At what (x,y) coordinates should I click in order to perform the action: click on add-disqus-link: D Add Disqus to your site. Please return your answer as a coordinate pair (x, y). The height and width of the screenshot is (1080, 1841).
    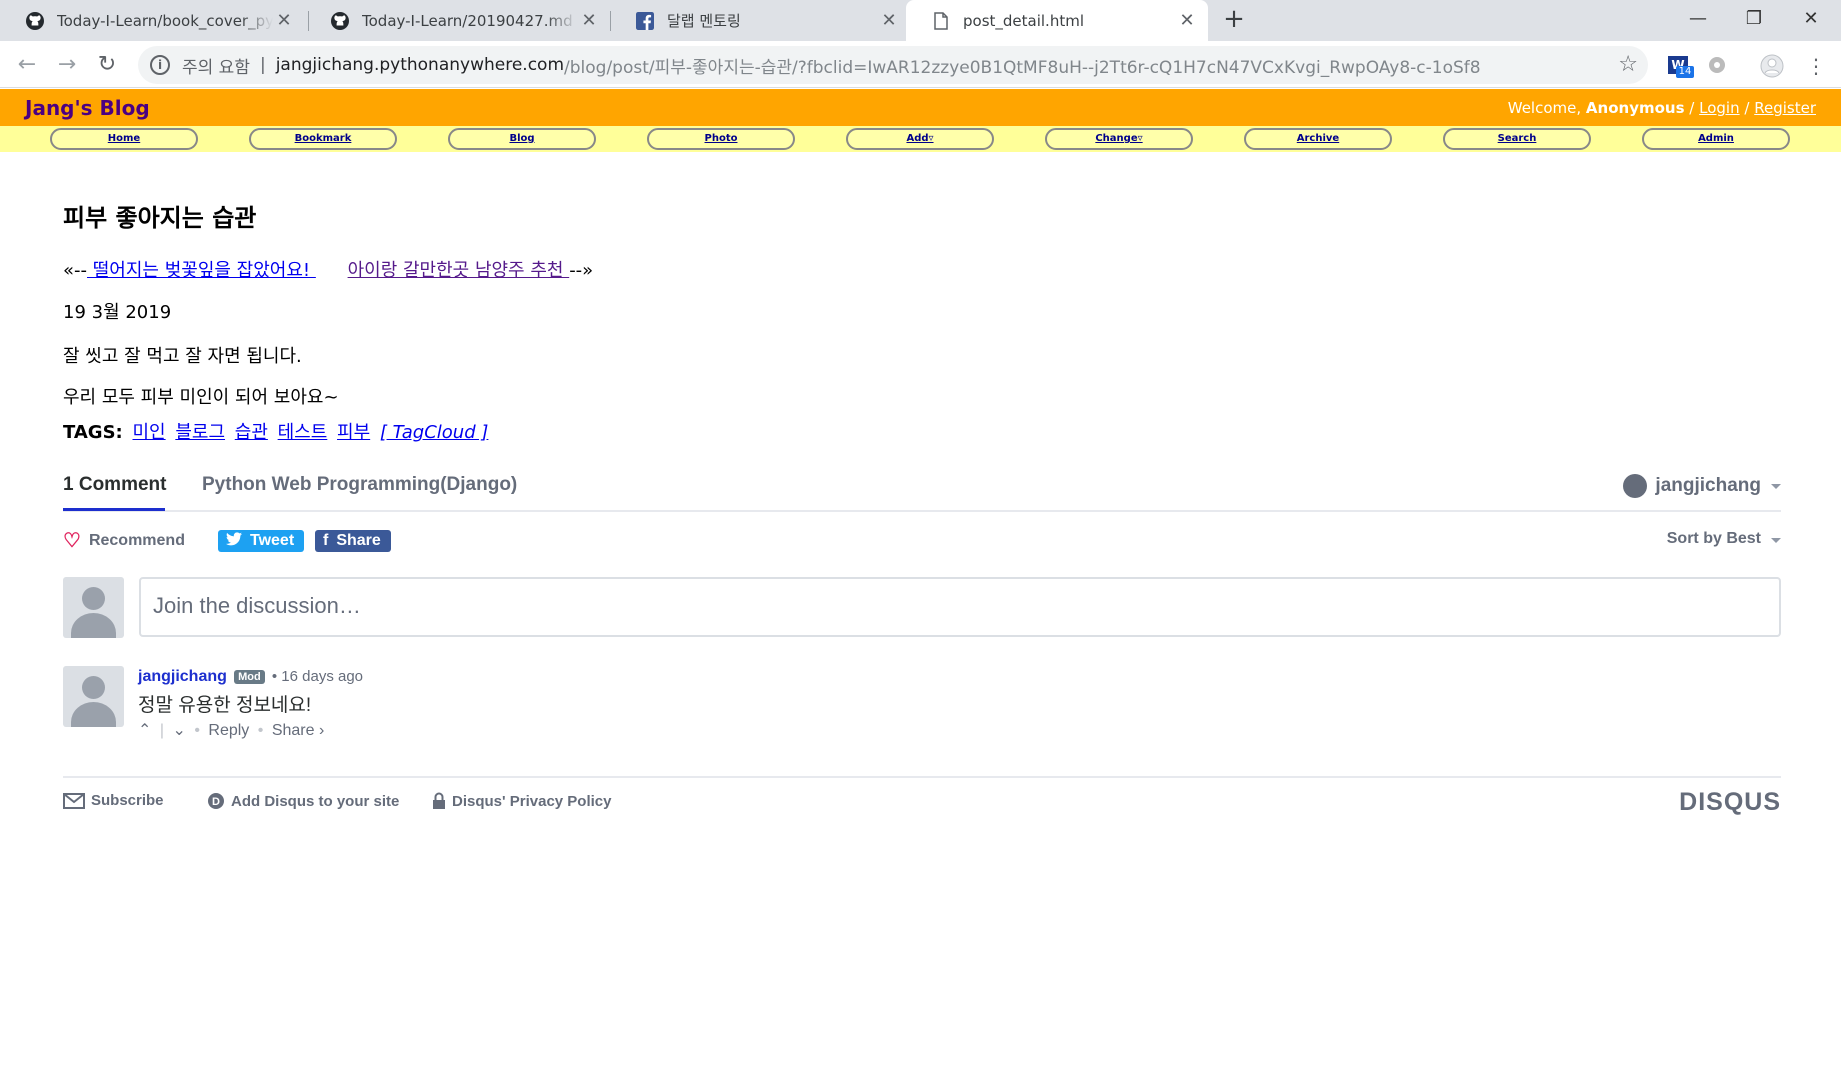
    Looking at the image, I should click on (303, 801).